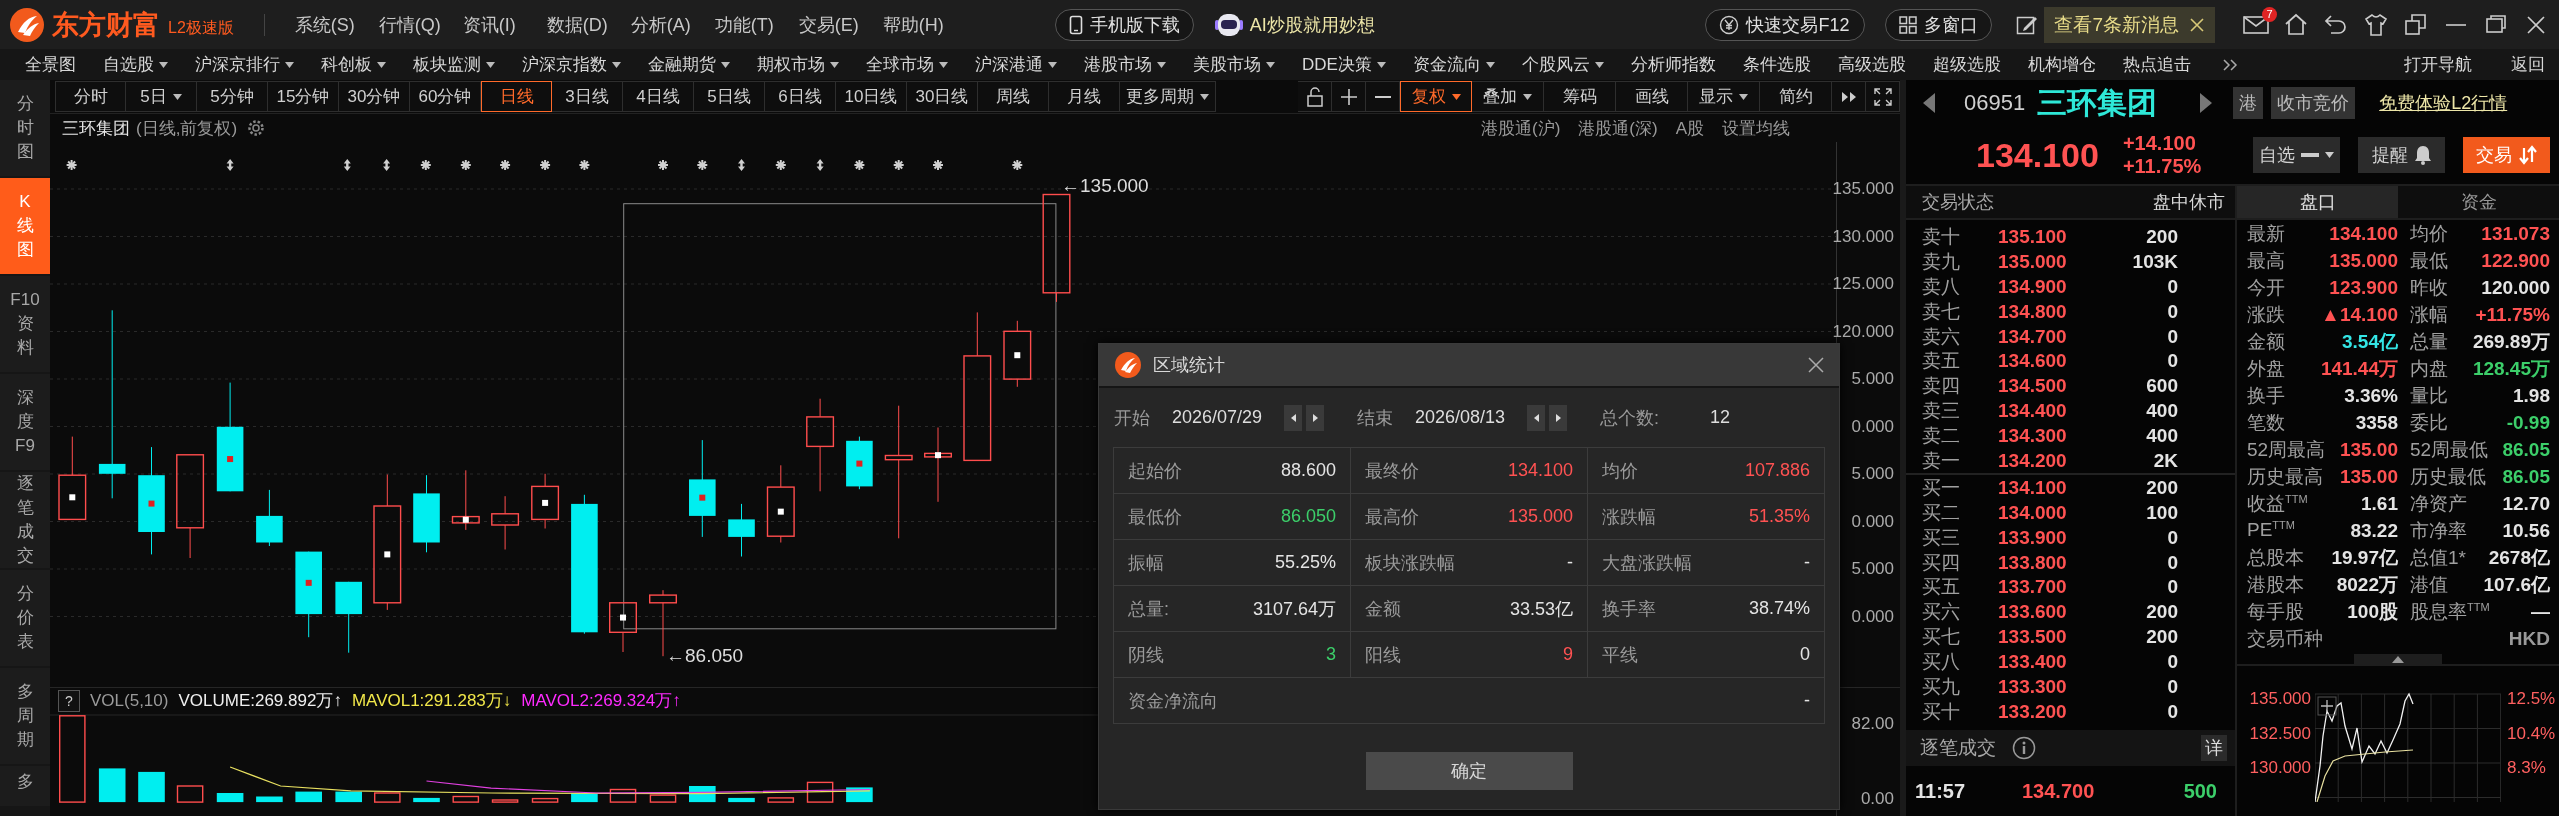 This screenshot has height=816, width=2559. Describe the element at coordinates (871, 96) in the screenshot. I see `period-tab: 10日线` at that location.